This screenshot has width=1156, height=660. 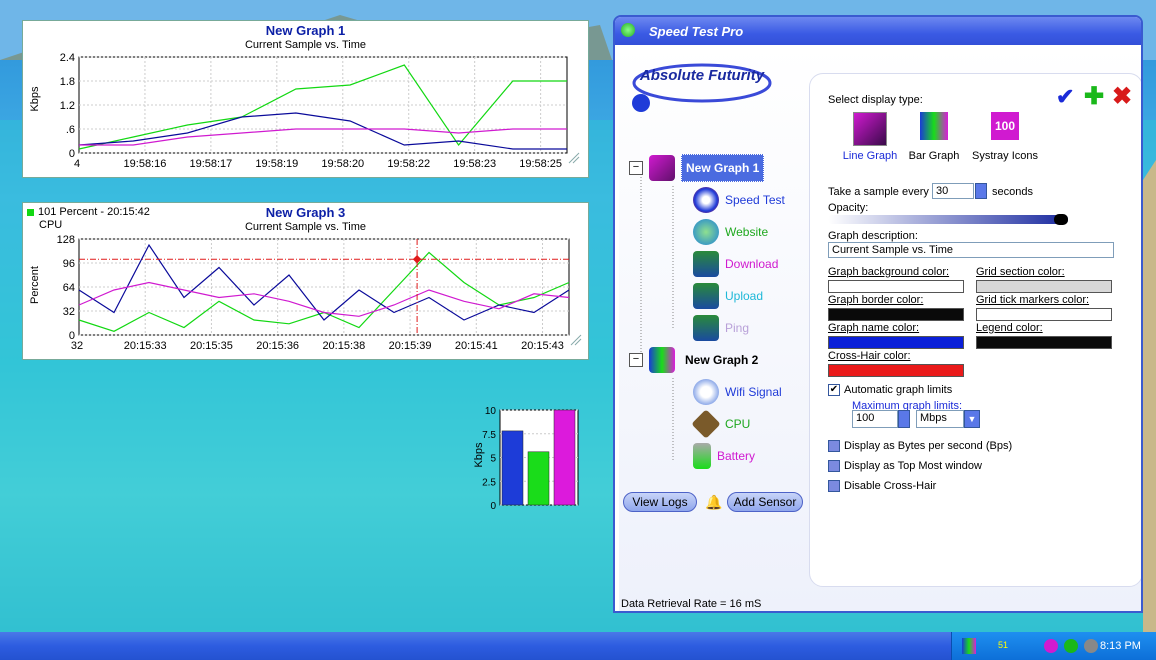 What do you see at coordinates (1071, 646) in the screenshot?
I see `tray-network-icon` at bounding box center [1071, 646].